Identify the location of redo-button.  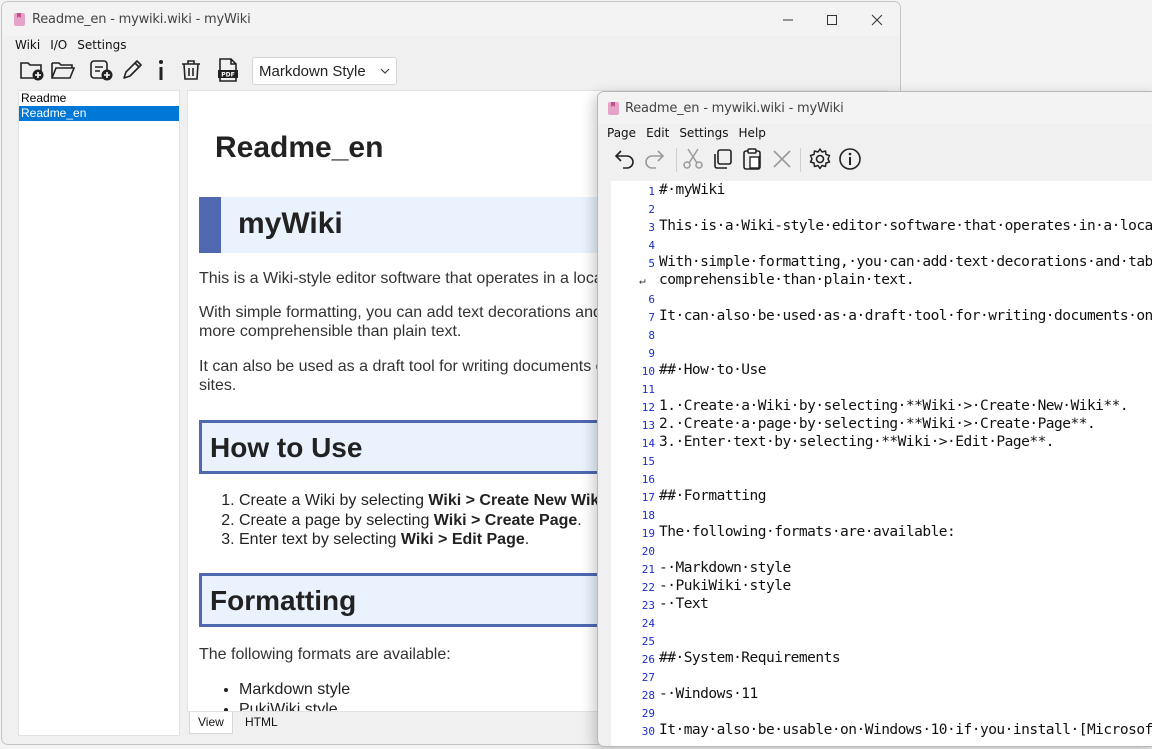
(654, 159).